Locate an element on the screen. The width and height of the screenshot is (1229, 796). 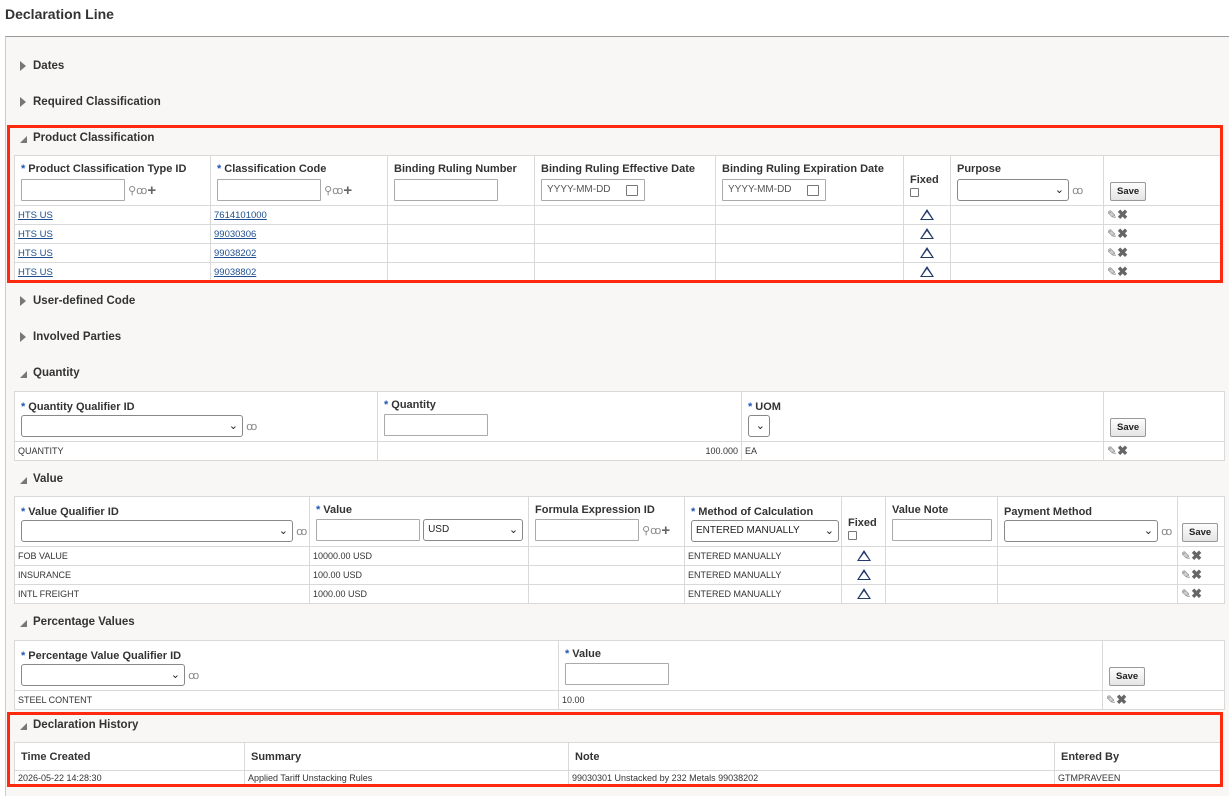
payment-method-select: ⌄ is located at coordinates (1081, 531).